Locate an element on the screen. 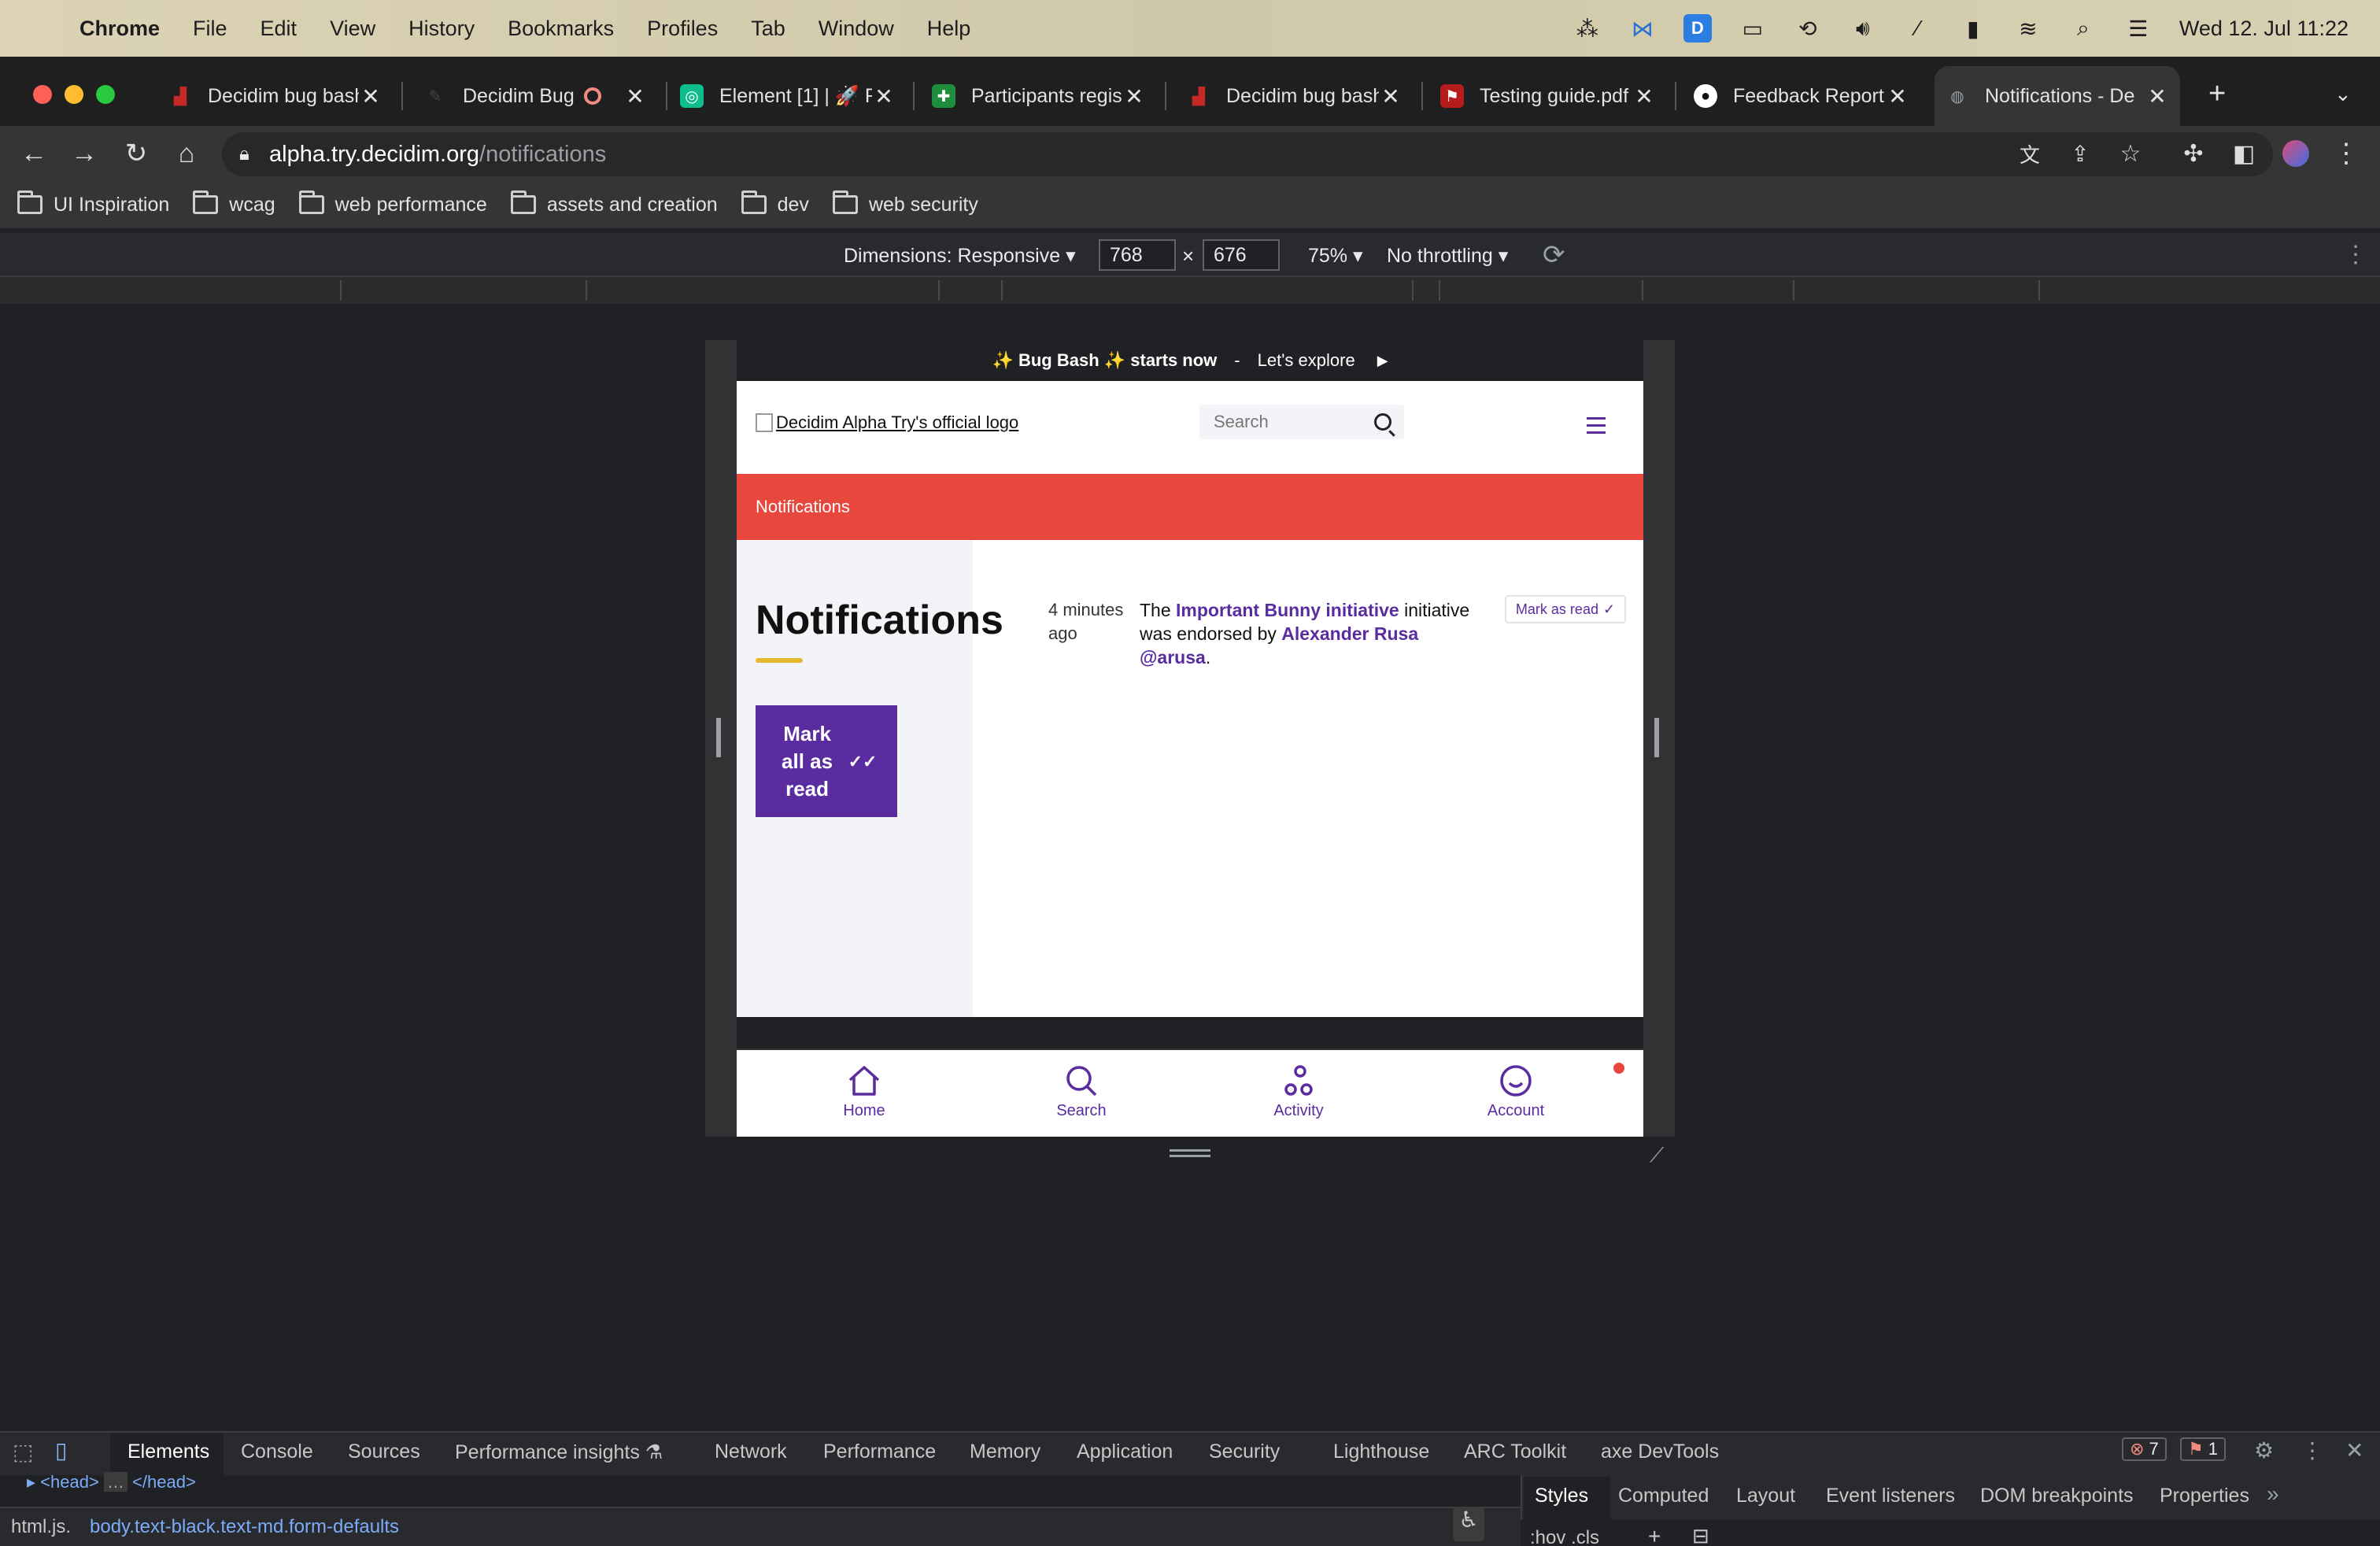 This screenshot has height=1546, width=2380. site-search-input: Search is located at coordinates (1301, 422).